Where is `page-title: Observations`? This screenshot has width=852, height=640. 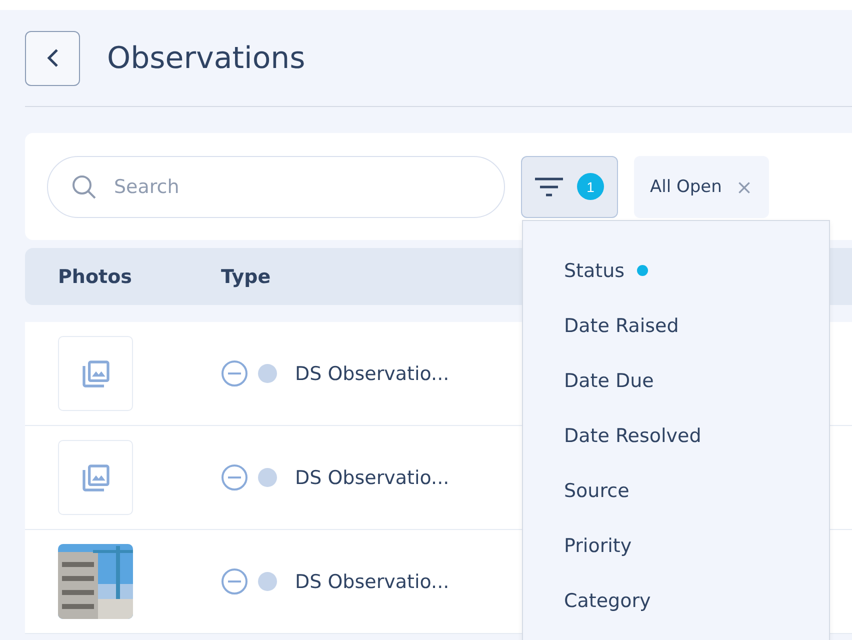 page-title: Observations is located at coordinates (206, 58).